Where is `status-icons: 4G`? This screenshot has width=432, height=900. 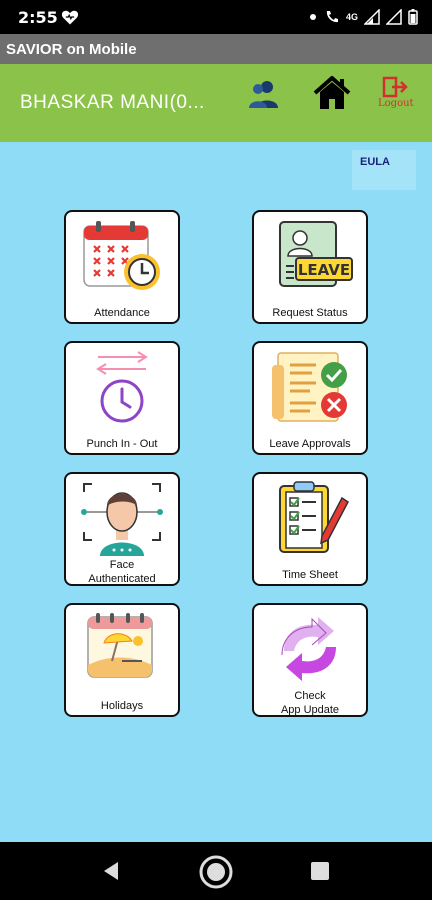 status-icons: 4G is located at coordinates (363, 17).